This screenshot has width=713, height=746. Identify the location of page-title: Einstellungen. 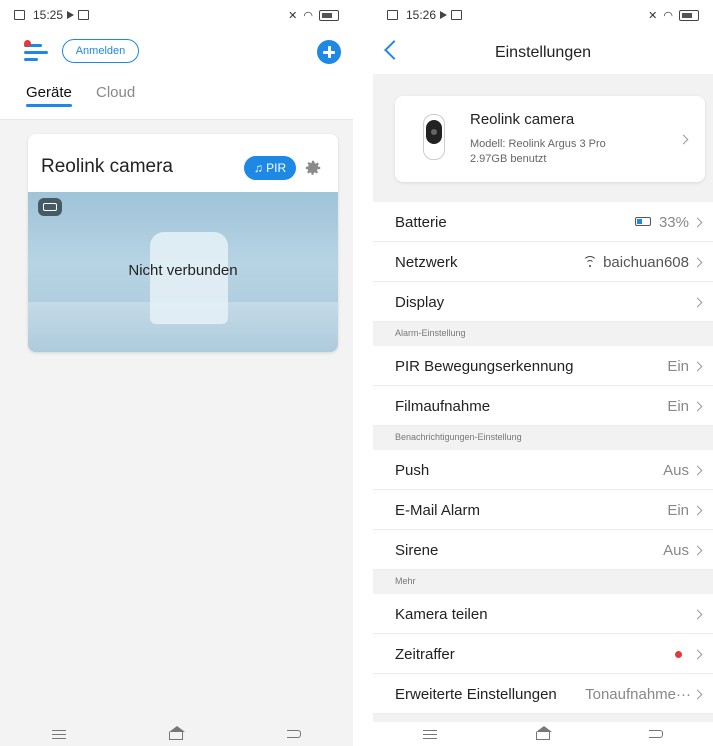
(543, 52).